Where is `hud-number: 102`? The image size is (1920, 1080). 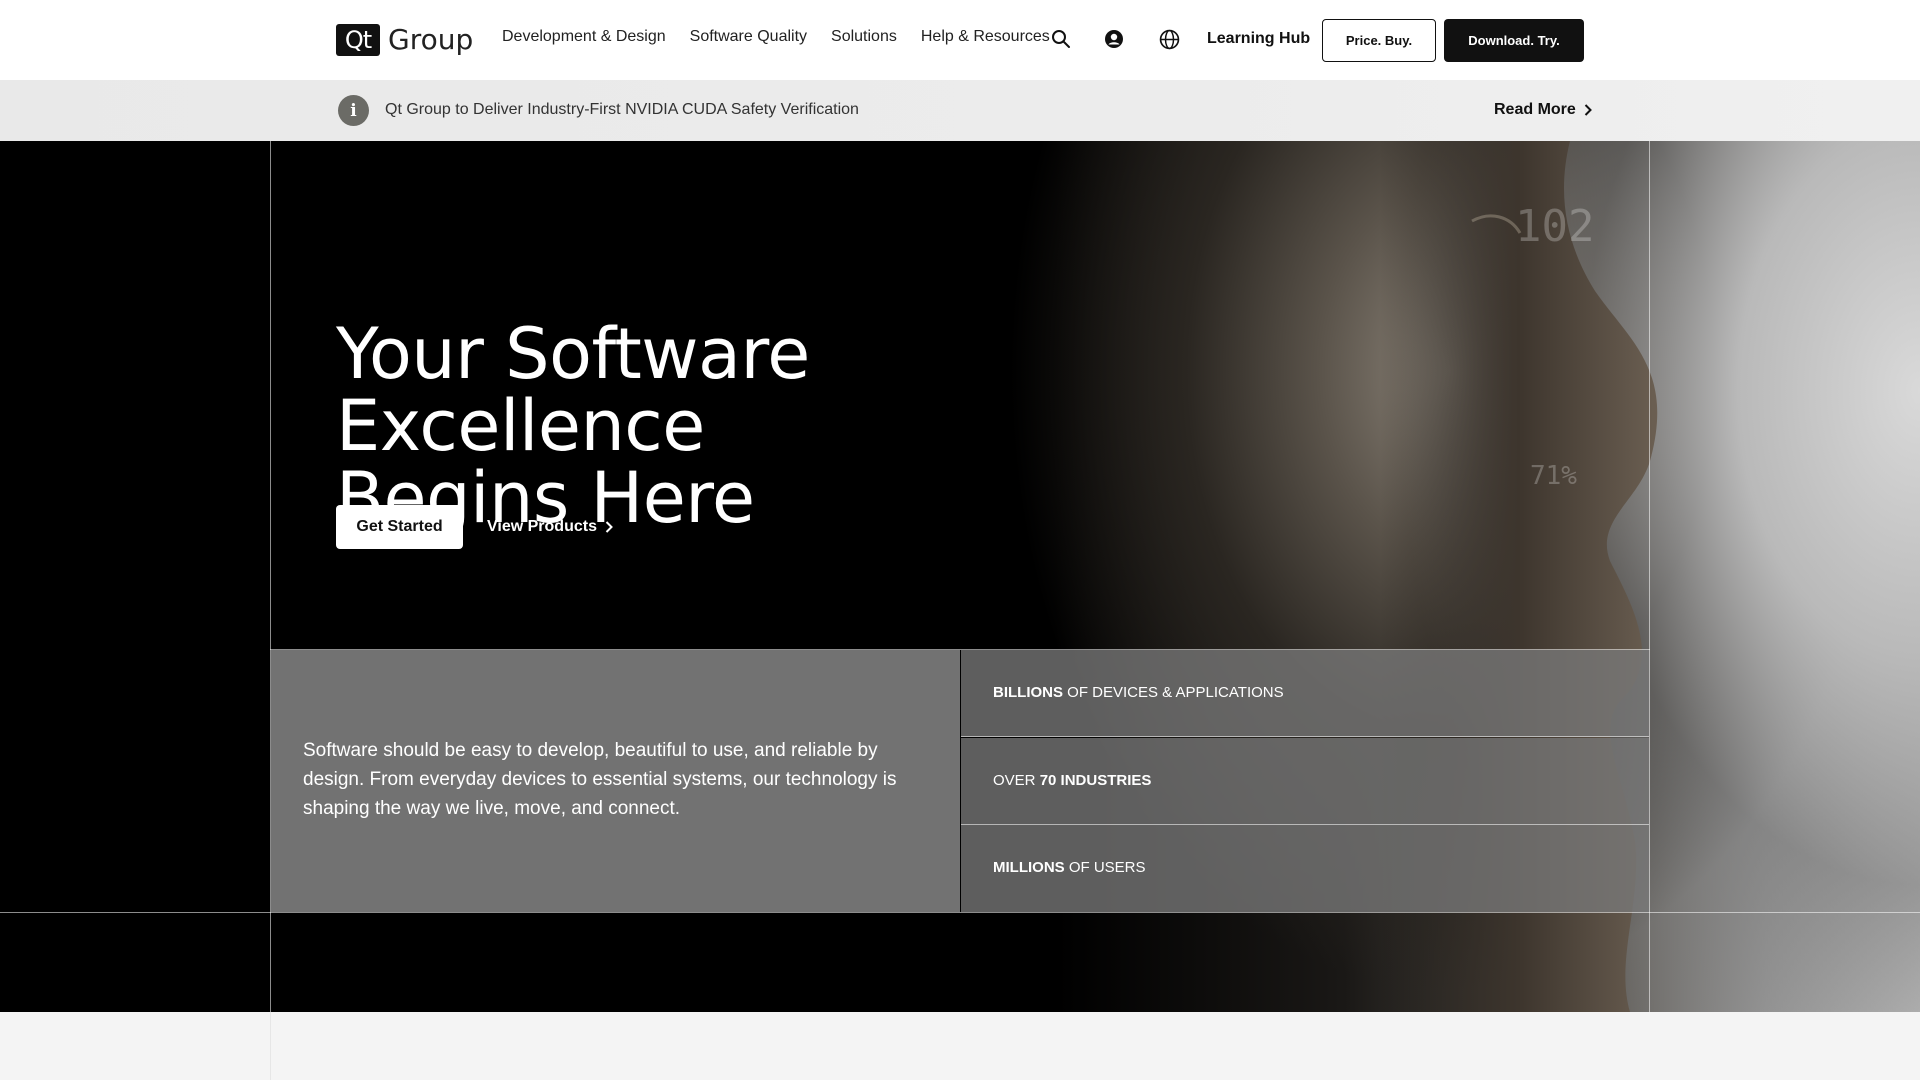
hud-number: 102 is located at coordinates (1555, 226).